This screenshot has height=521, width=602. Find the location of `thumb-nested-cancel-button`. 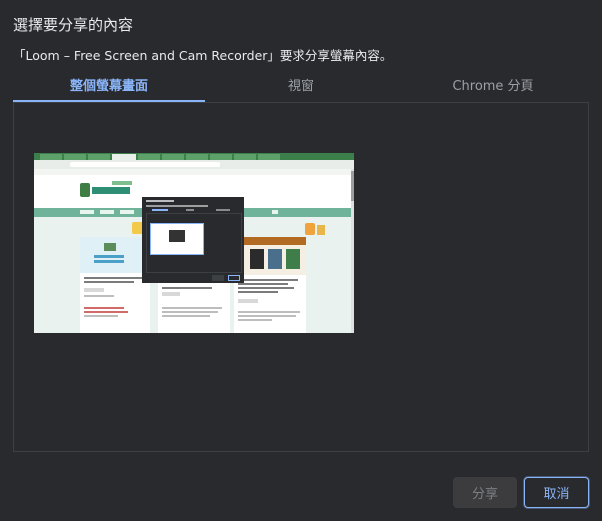

thumb-nested-cancel-button is located at coordinates (234, 278).